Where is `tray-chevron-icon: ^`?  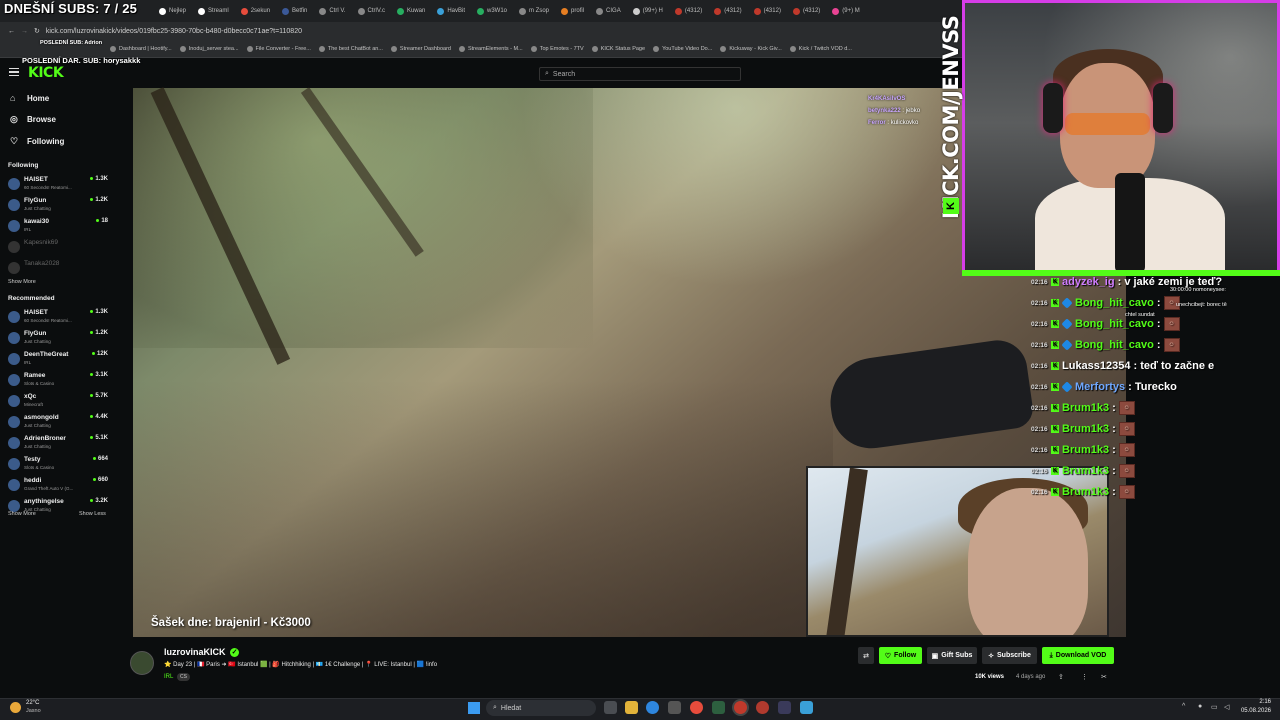 tray-chevron-icon: ^ is located at coordinates (1183, 706).